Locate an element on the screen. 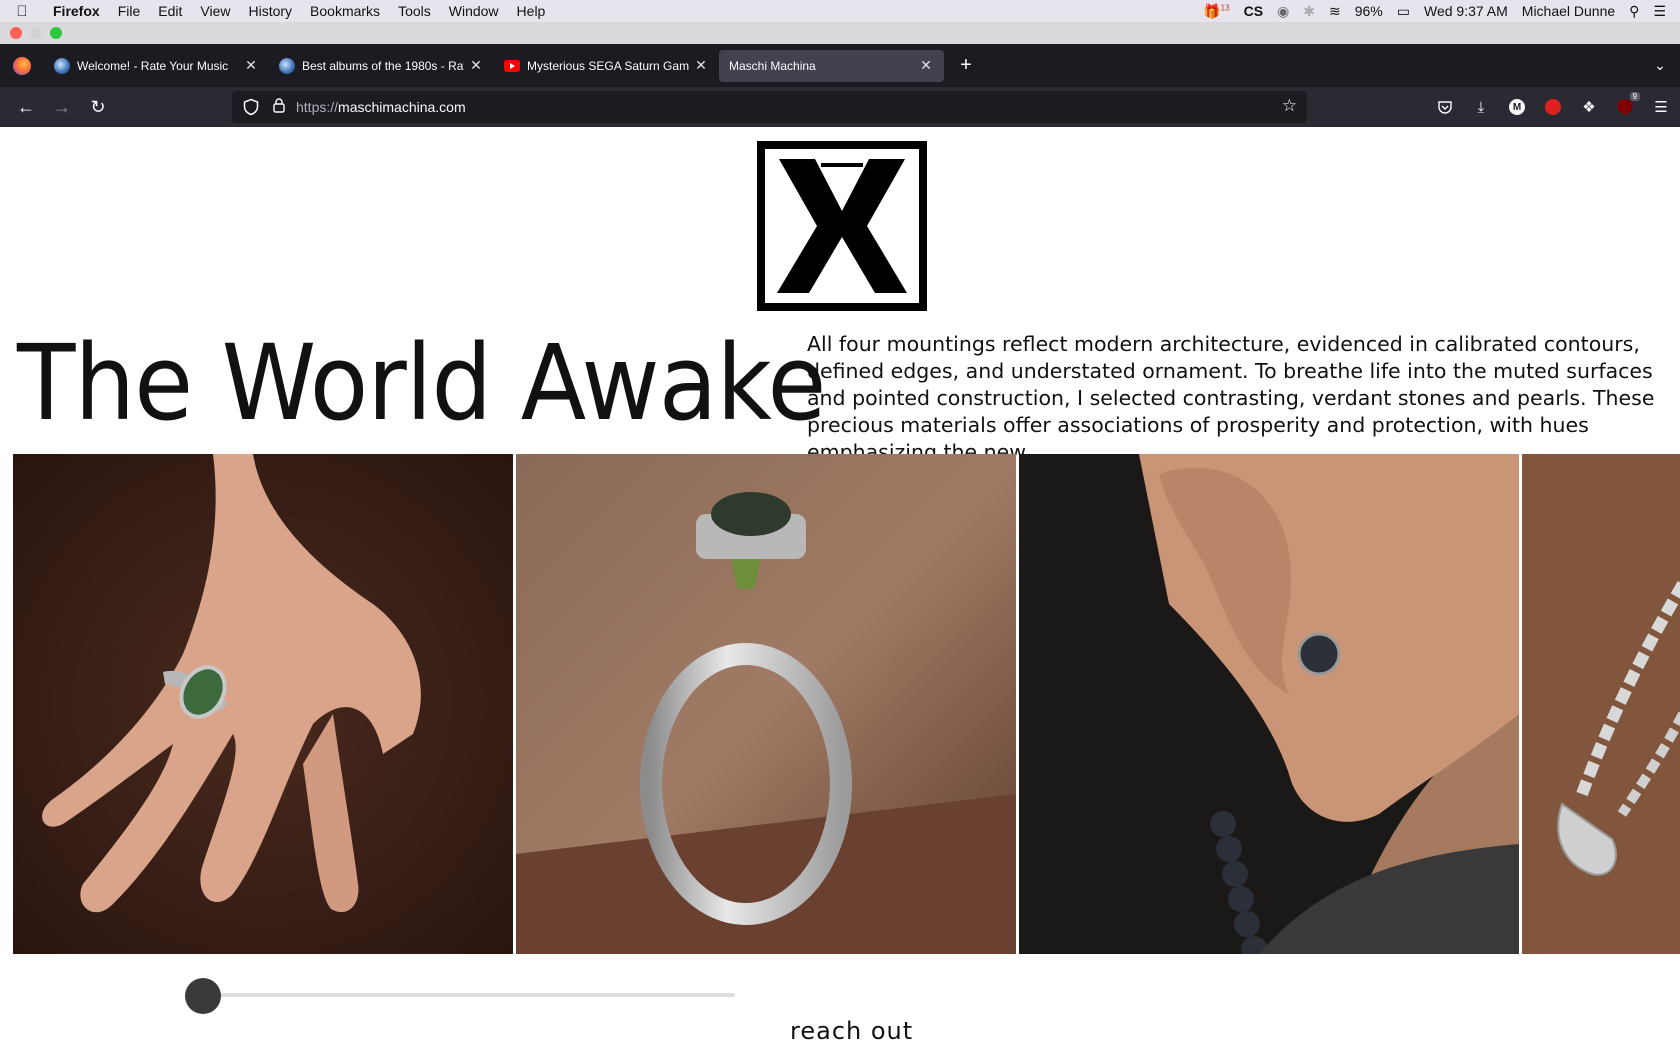 Image resolution: width=1680 pixels, height=1050 pixels. menu-tools: Tools is located at coordinates (414, 11).